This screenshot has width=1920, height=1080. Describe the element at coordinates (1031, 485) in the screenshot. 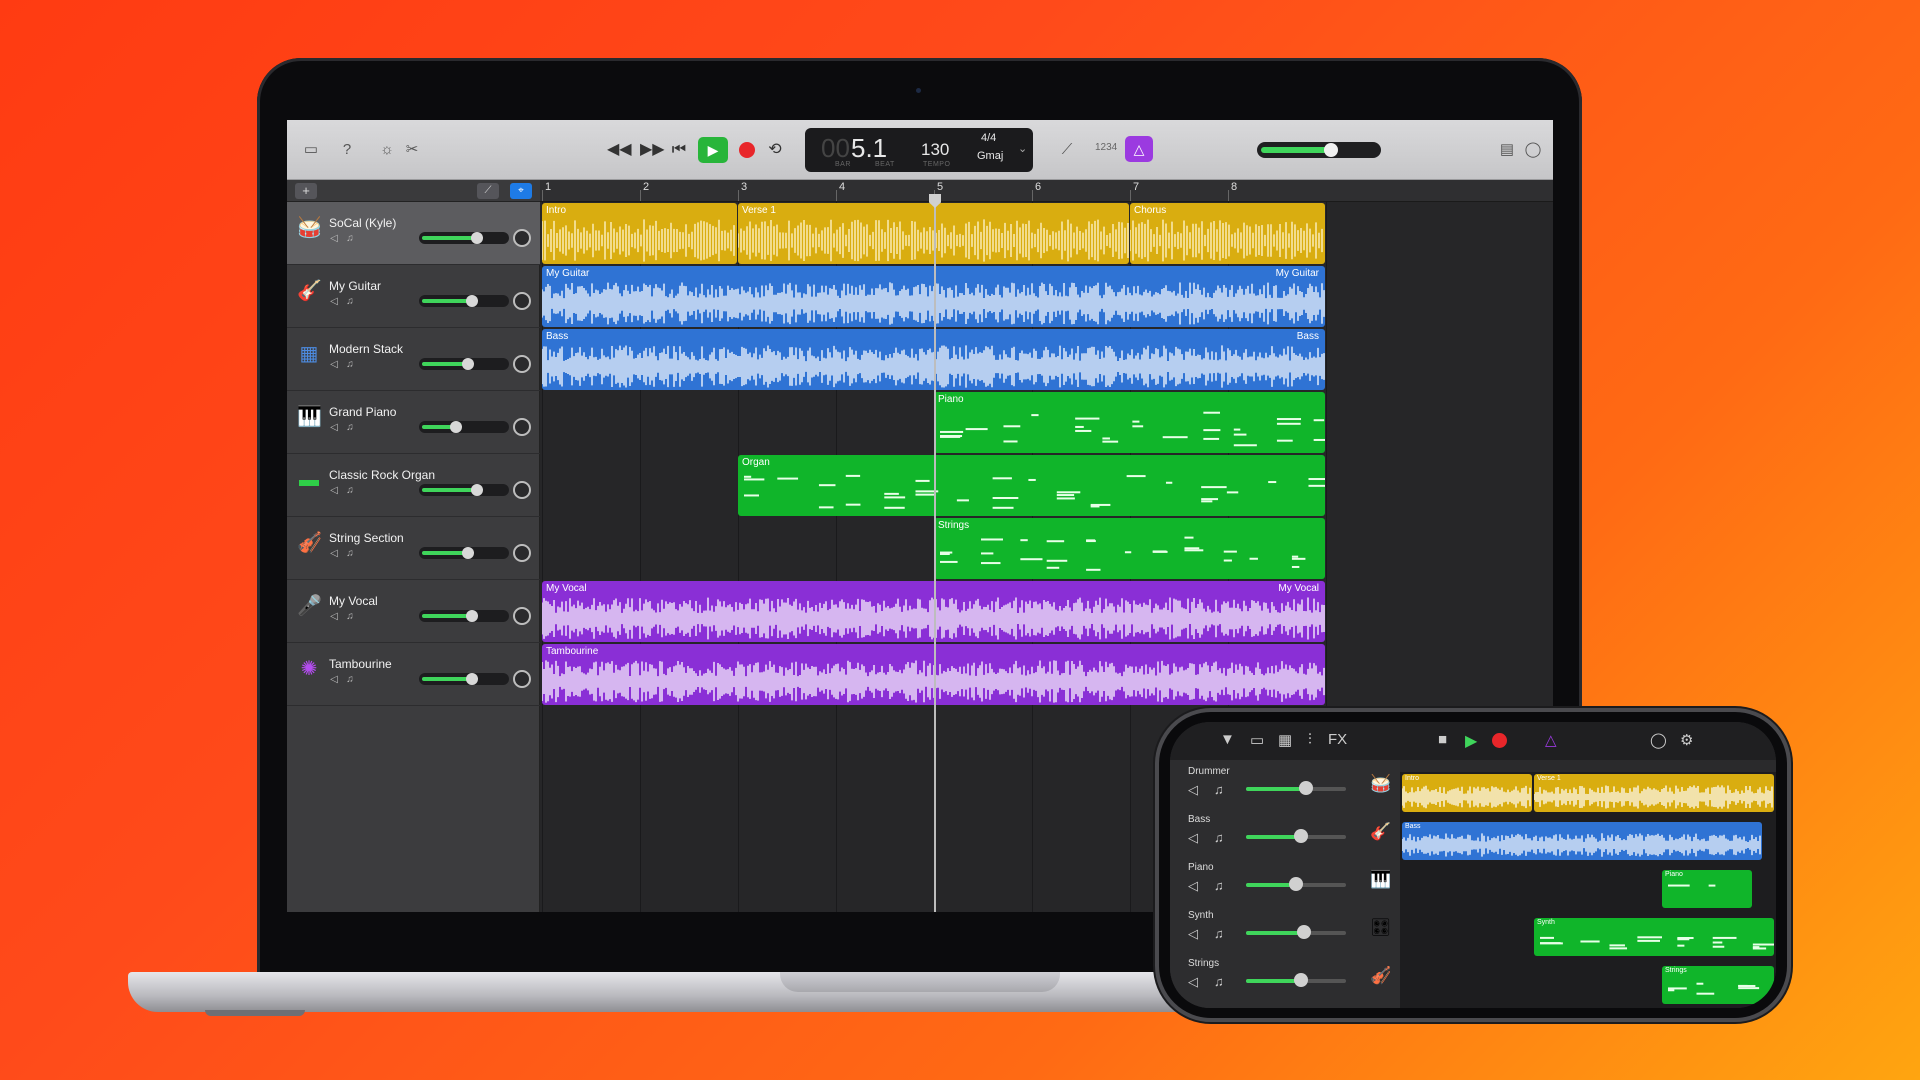

I see `region-midi: Organ` at that location.